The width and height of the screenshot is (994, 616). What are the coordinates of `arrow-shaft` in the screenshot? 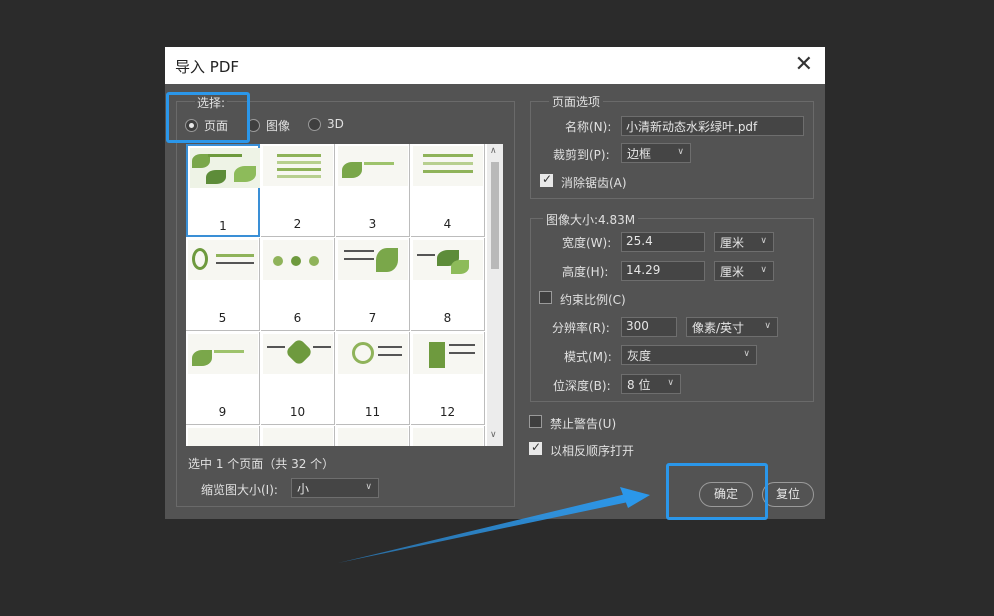 It's located at (485, 528).